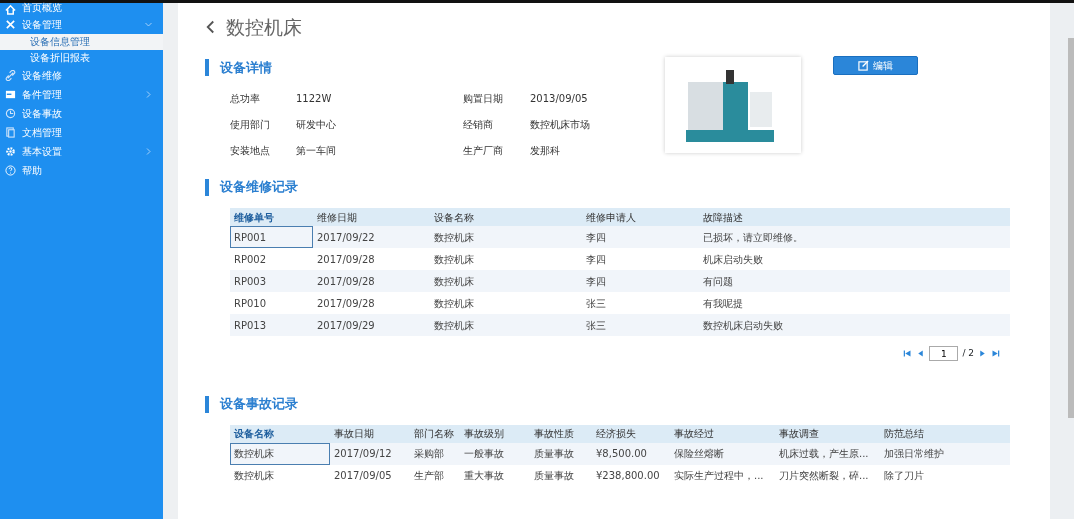  What do you see at coordinates (545, 151) in the screenshot?
I see `field-value: 发那科` at bounding box center [545, 151].